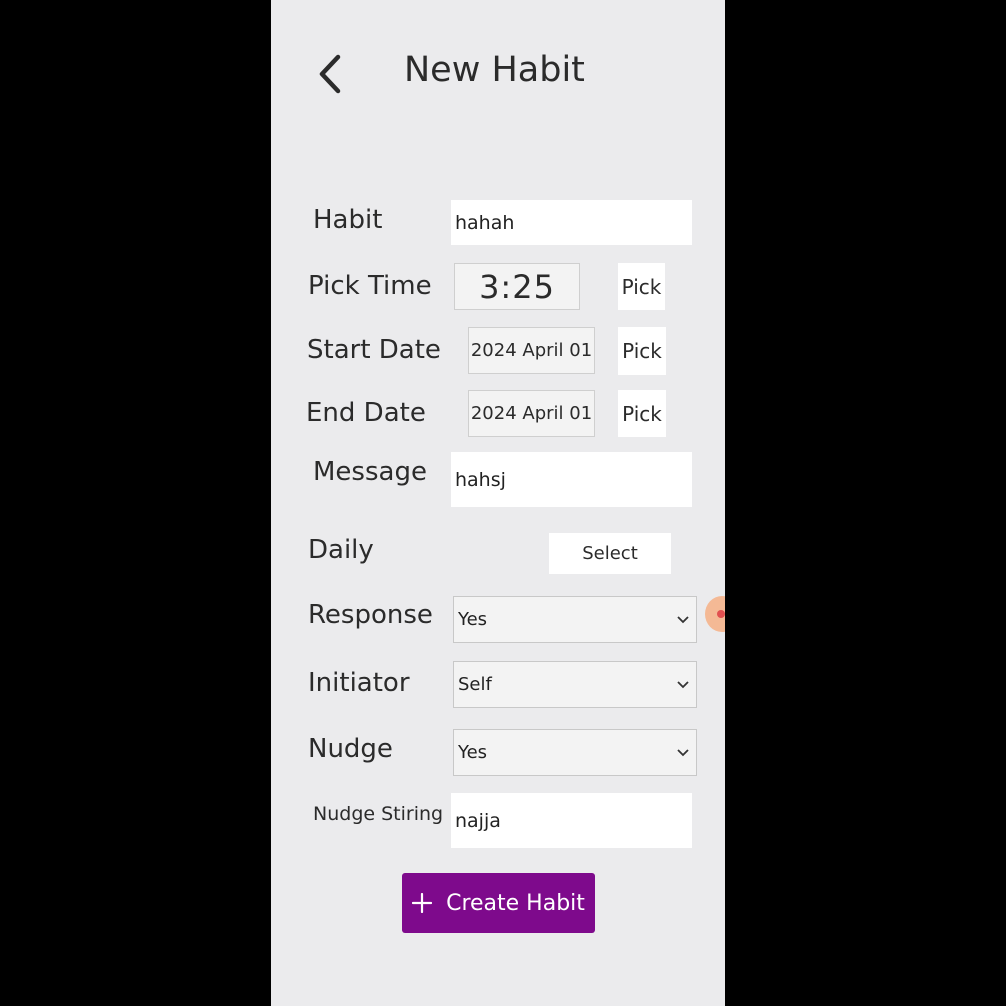  What do you see at coordinates (642, 413) in the screenshot?
I see `pick-end-date-button: Pick` at bounding box center [642, 413].